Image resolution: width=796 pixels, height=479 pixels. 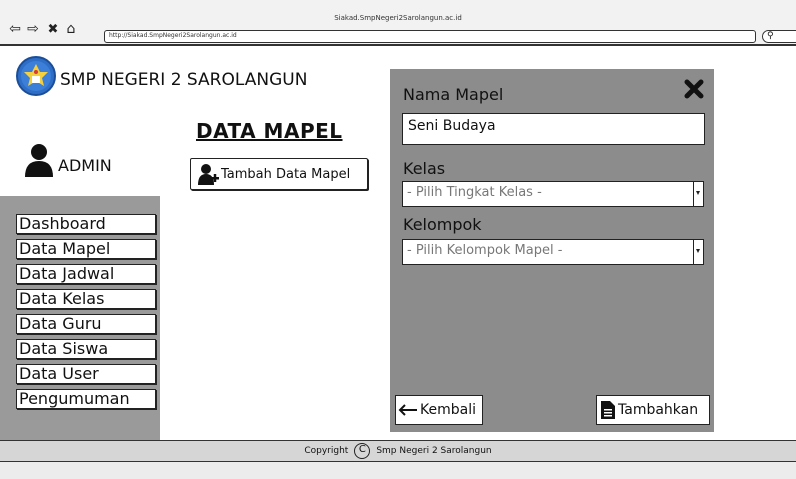 What do you see at coordinates (779, 36) in the screenshot?
I see `browser-search-field: ⚲` at bounding box center [779, 36].